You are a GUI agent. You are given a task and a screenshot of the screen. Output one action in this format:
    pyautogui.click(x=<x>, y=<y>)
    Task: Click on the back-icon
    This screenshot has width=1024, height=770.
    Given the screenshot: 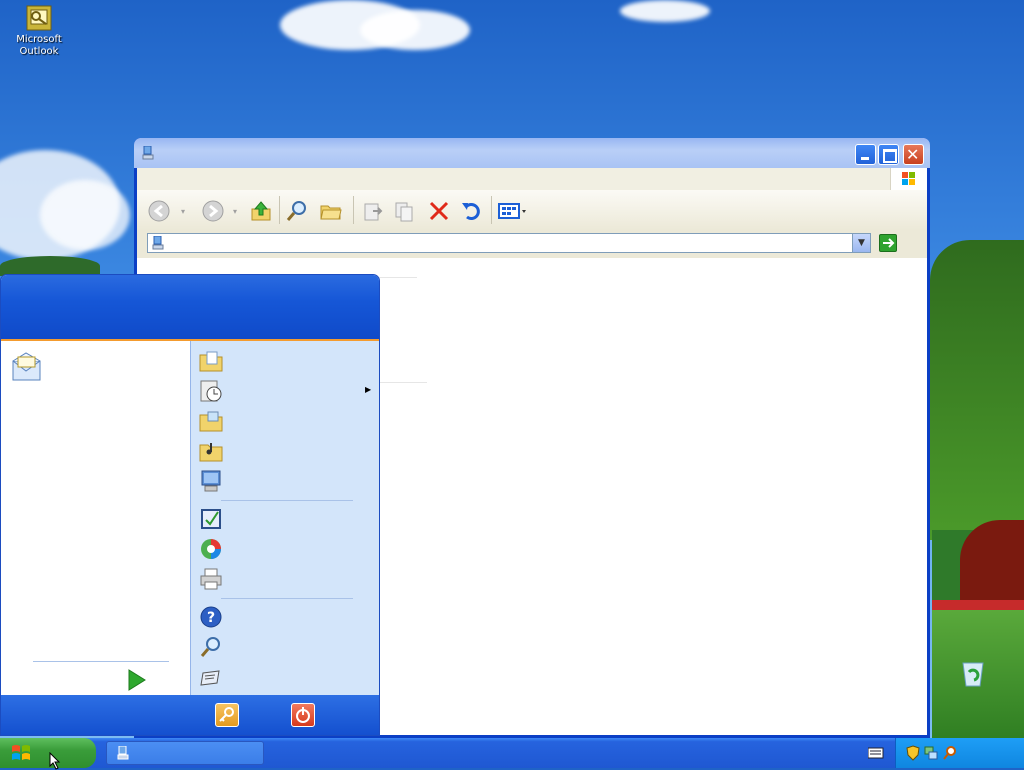 What is the action you would take?
    pyautogui.click(x=159, y=211)
    